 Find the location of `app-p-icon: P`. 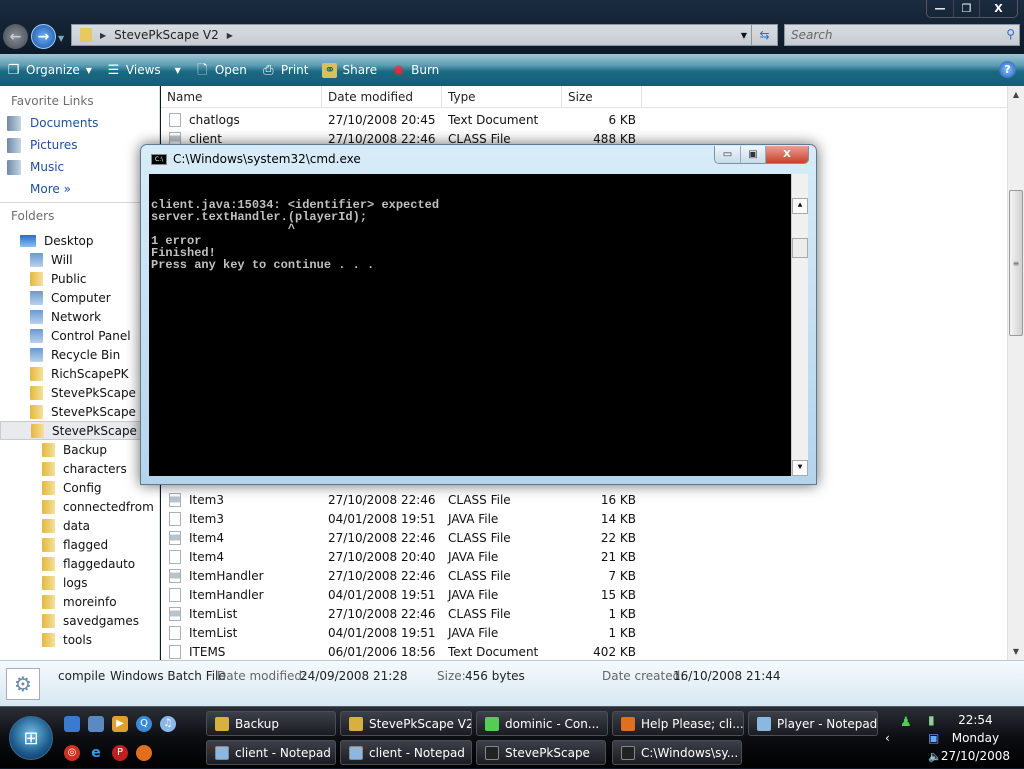

app-p-icon: P is located at coordinates (120, 753).